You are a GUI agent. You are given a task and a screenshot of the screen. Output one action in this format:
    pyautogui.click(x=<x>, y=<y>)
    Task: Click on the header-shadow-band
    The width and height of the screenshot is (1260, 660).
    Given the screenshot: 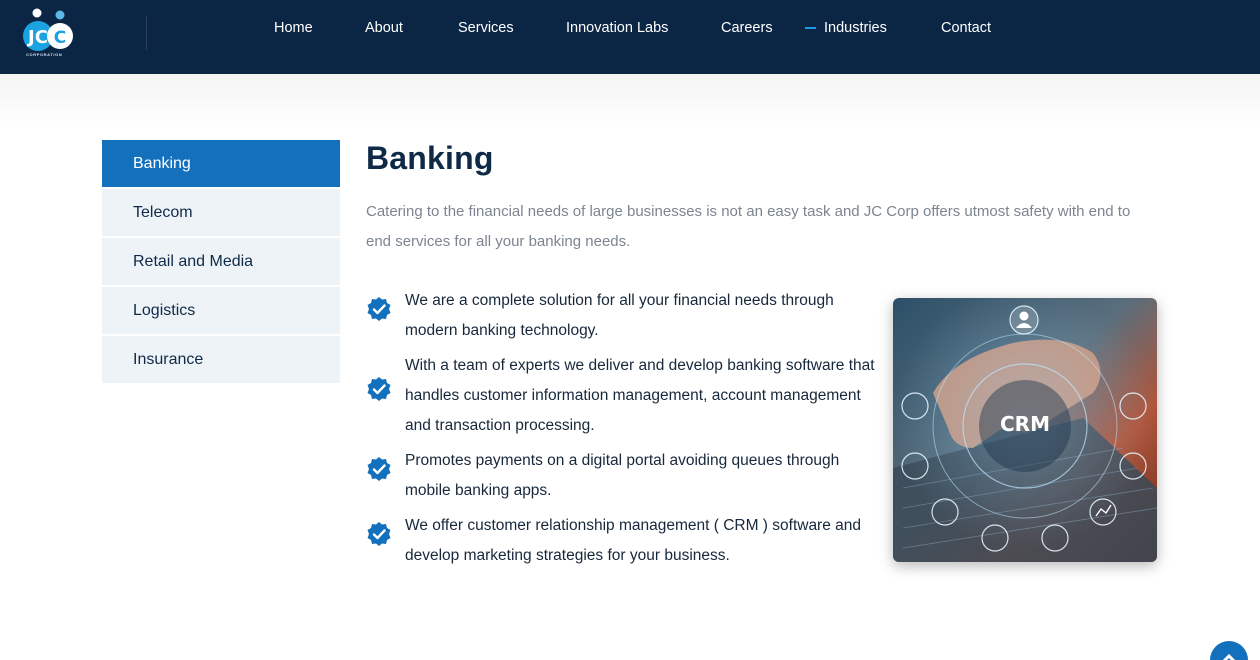 What is the action you would take?
    pyautogui.click(x=630, y=102)
    